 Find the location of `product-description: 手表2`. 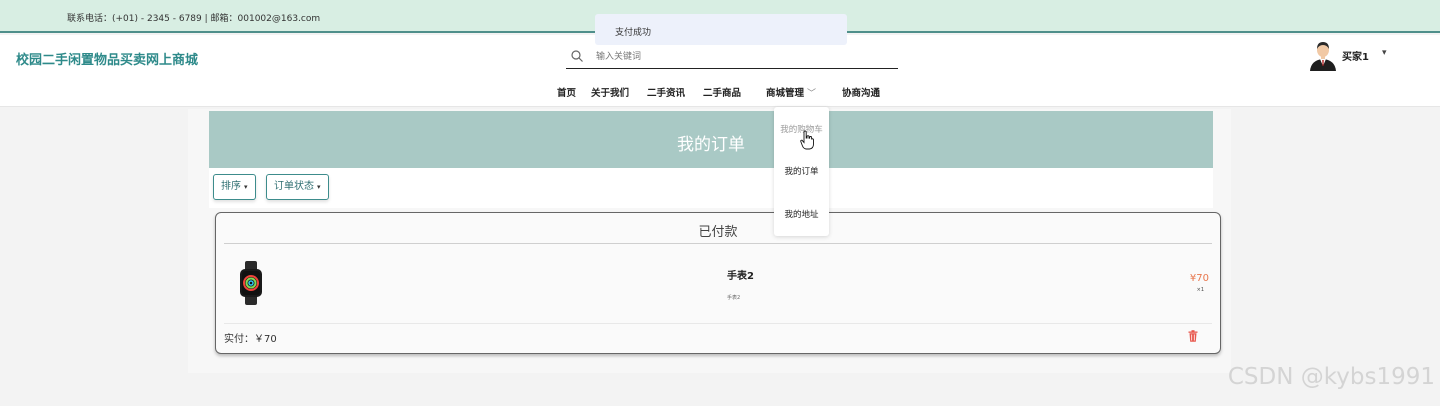

product-description: 手表2 is located at coordinates (734, 298).